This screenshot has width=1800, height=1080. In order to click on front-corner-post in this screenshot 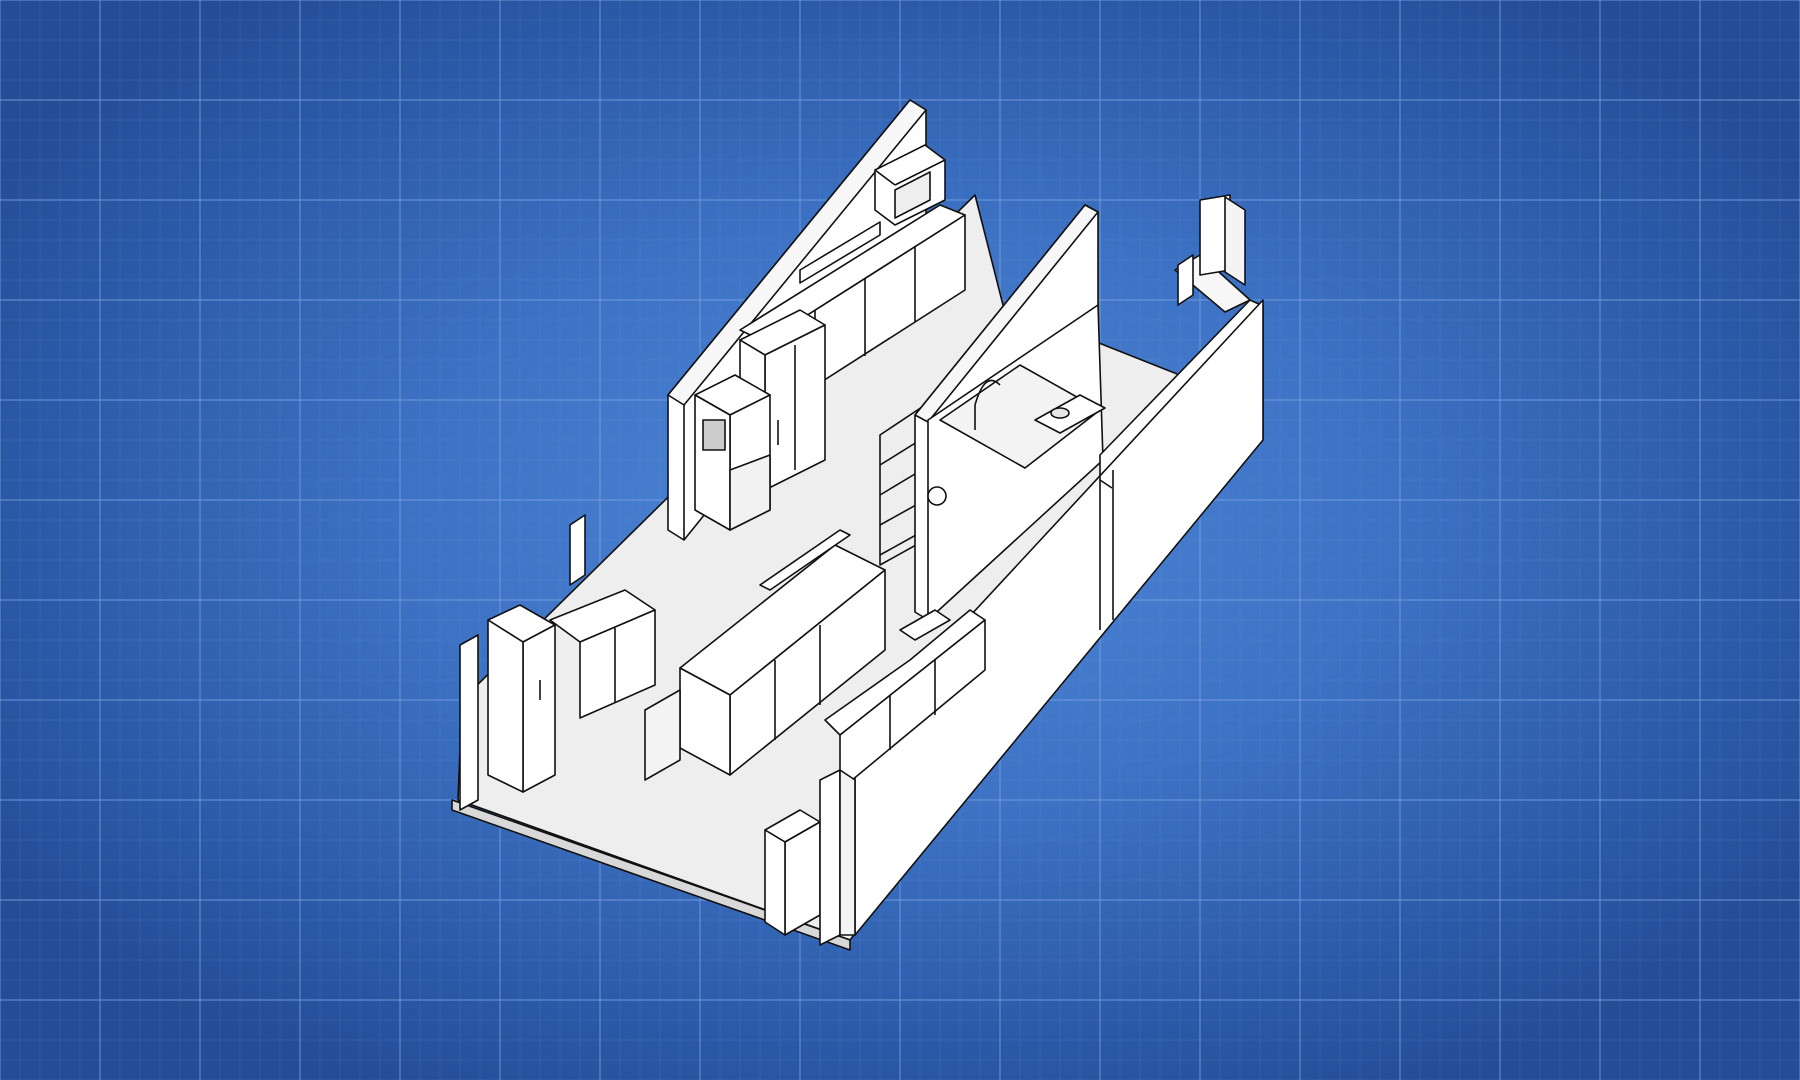, I will do `click(830, 857)`.